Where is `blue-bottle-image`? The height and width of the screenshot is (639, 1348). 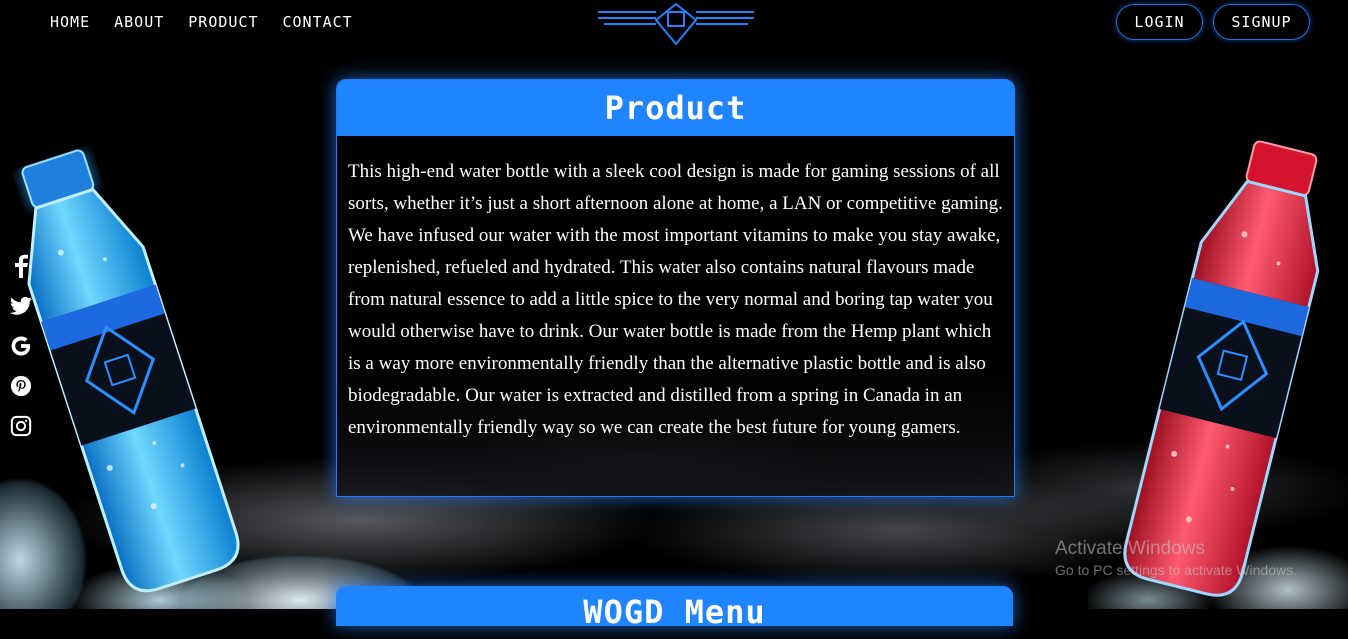 blue-bottle-image is located at coordinates (129, 371).